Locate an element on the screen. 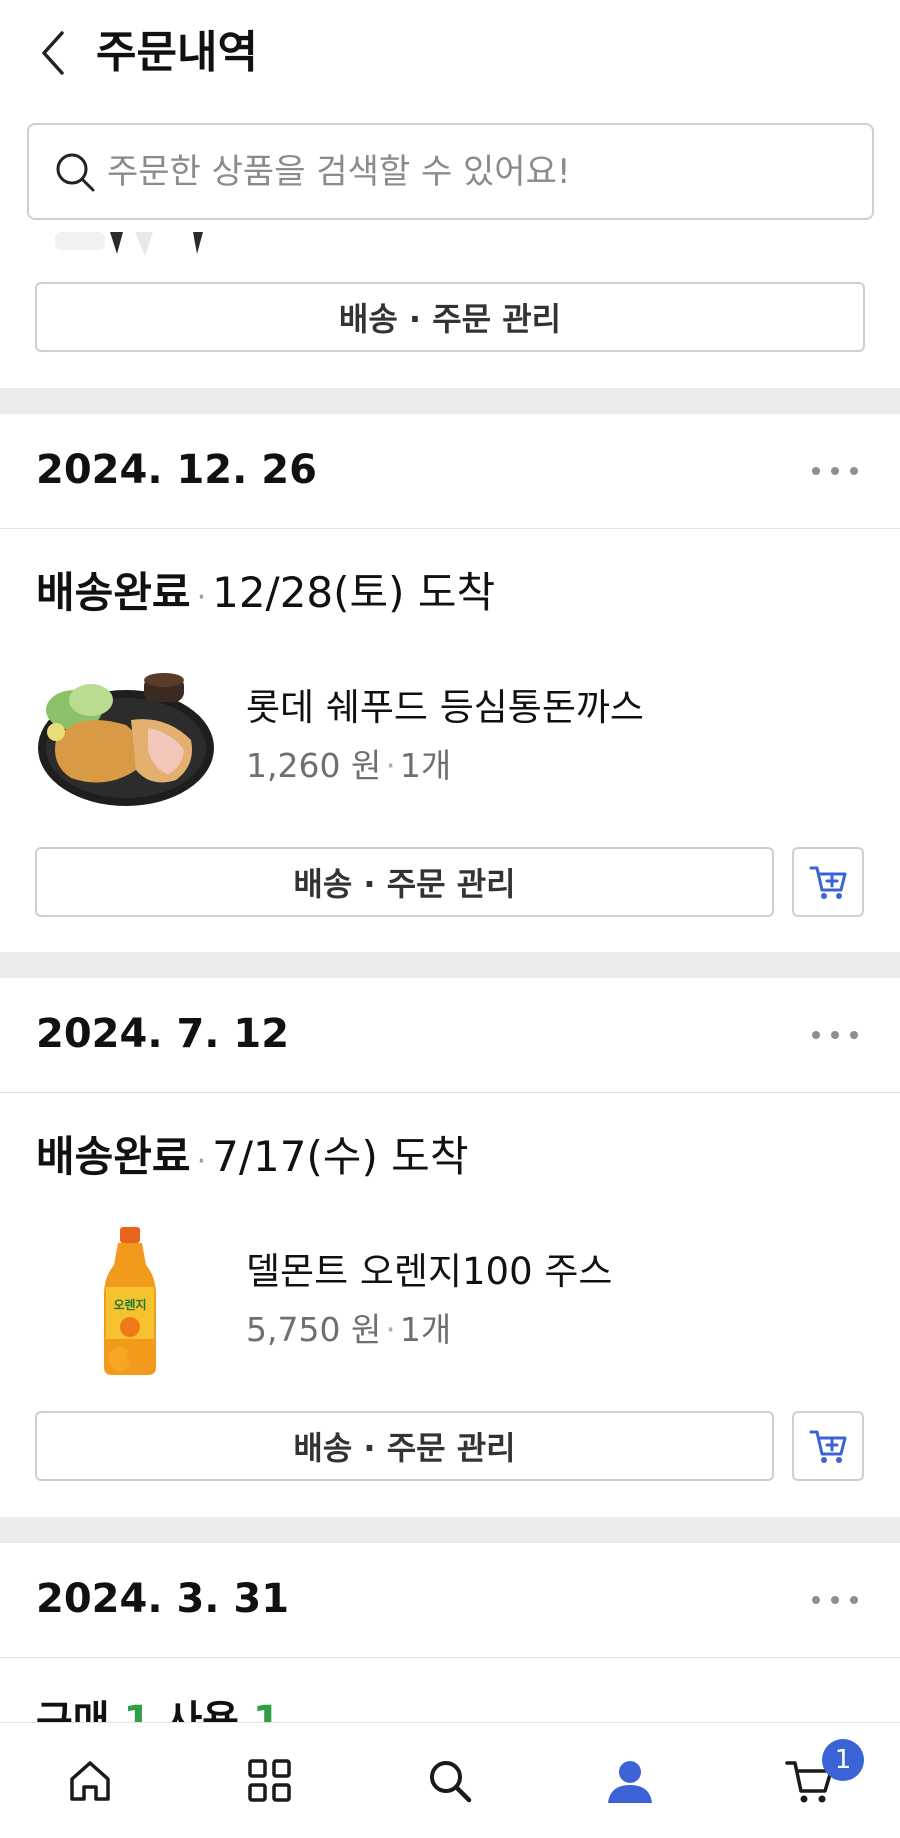  cart-count-badge: 1 is located at coordinates (843, 1760).